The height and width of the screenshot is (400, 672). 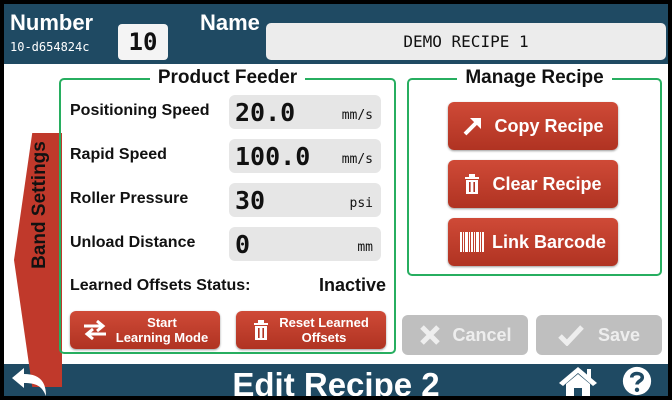 What do you see at coordinates (353, 285) in the screenshot?
I see `offsets-status-value: Inactive` at bounding box center [353, 285].